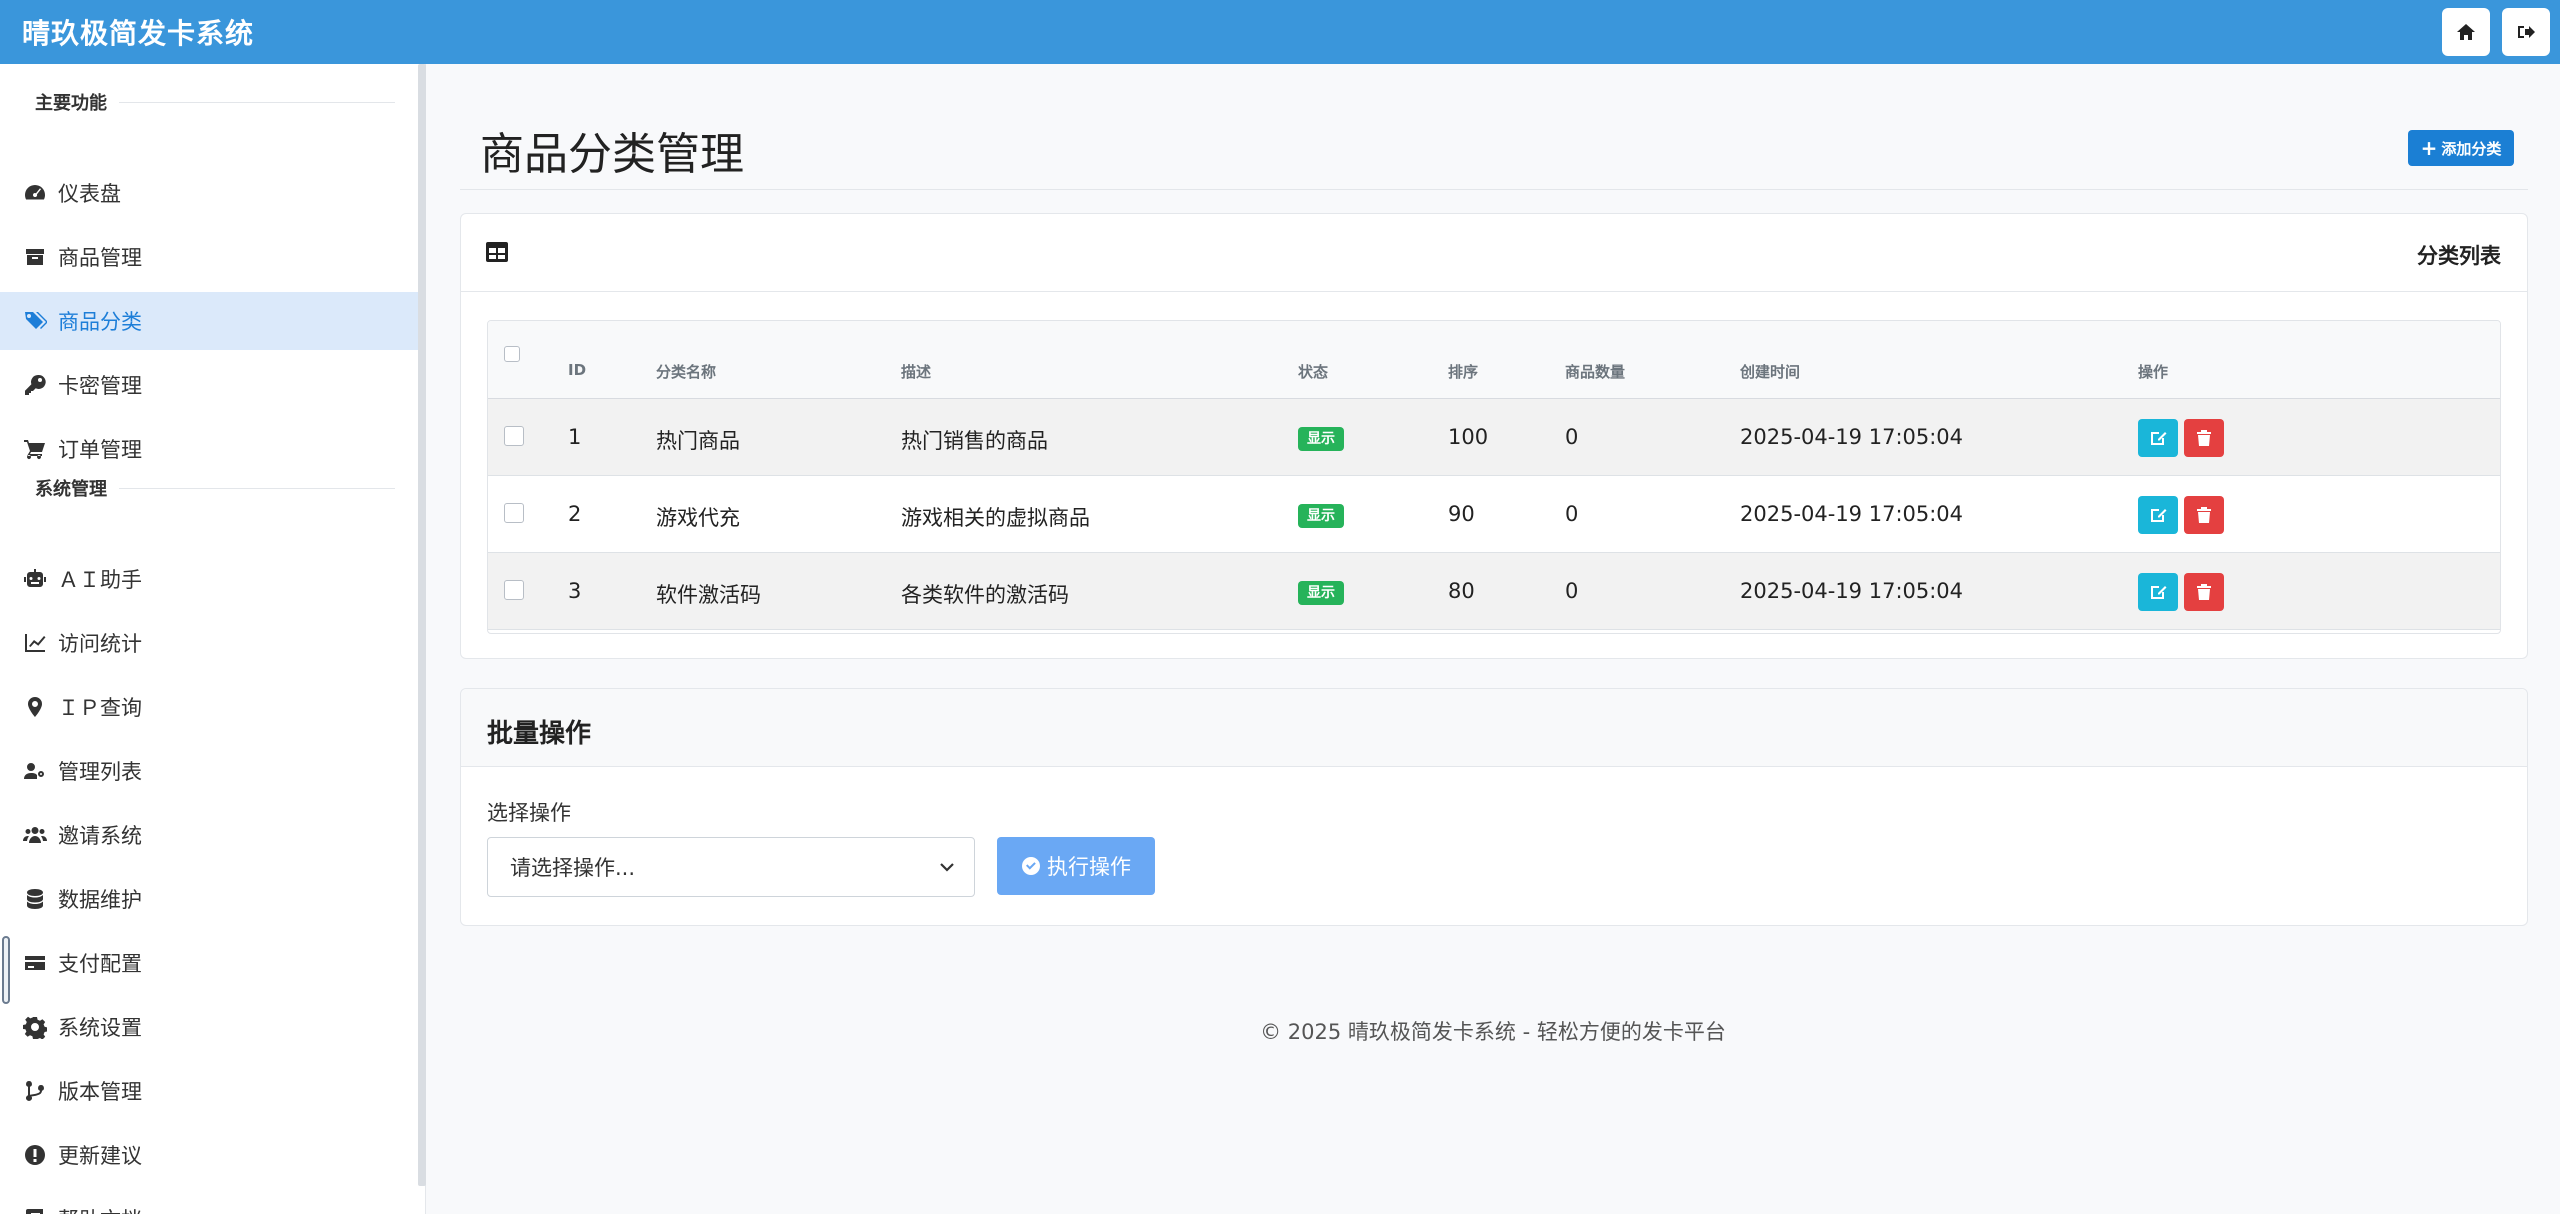  Describe the element at coordinates (35, 707) in the screenshot. I see `map-marker-icon` at that location.